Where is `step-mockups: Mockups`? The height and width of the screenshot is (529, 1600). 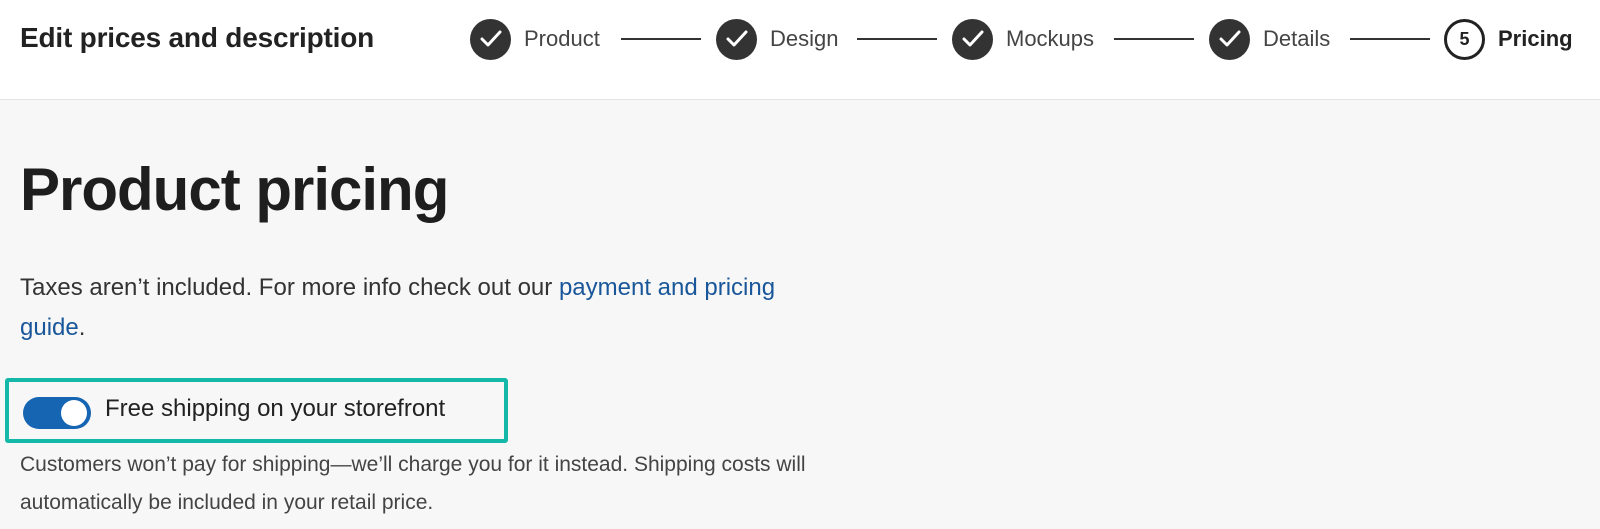 step-mockups: Mockups is located at coordinates (1023, 39).